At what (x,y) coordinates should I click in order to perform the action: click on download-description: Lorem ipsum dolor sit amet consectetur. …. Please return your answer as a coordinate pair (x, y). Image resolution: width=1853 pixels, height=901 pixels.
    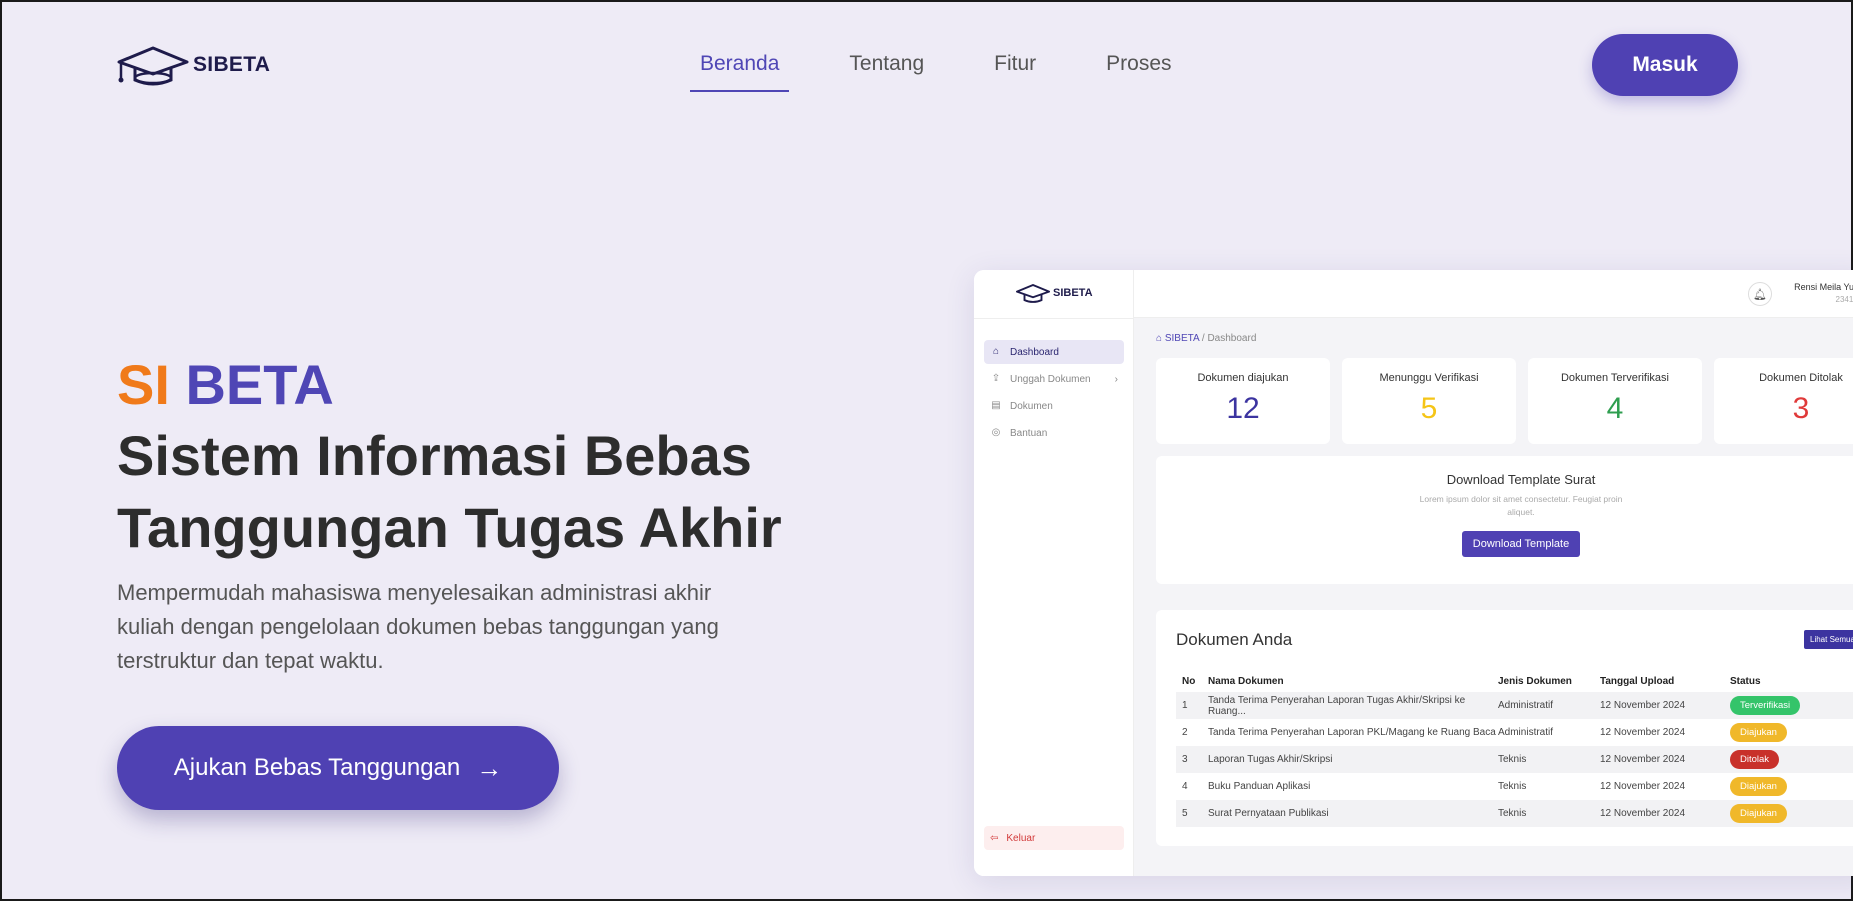
    Looking at the image, I should click on (1521, 505).